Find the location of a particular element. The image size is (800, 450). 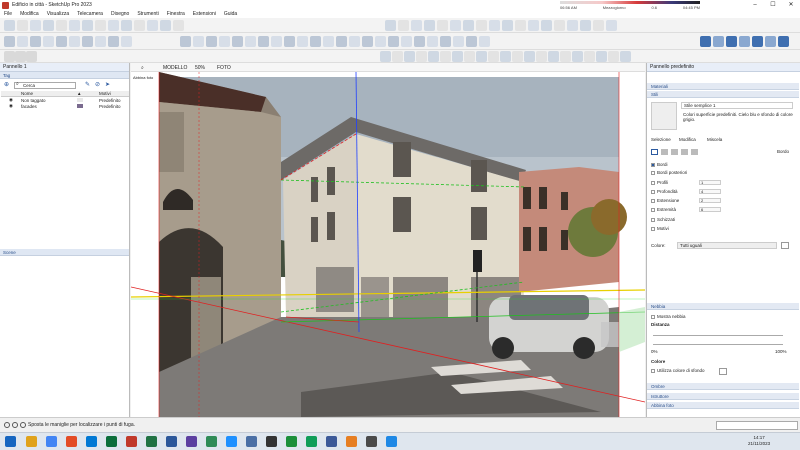

tag-color-swatch is located at coordinates (80, 105).